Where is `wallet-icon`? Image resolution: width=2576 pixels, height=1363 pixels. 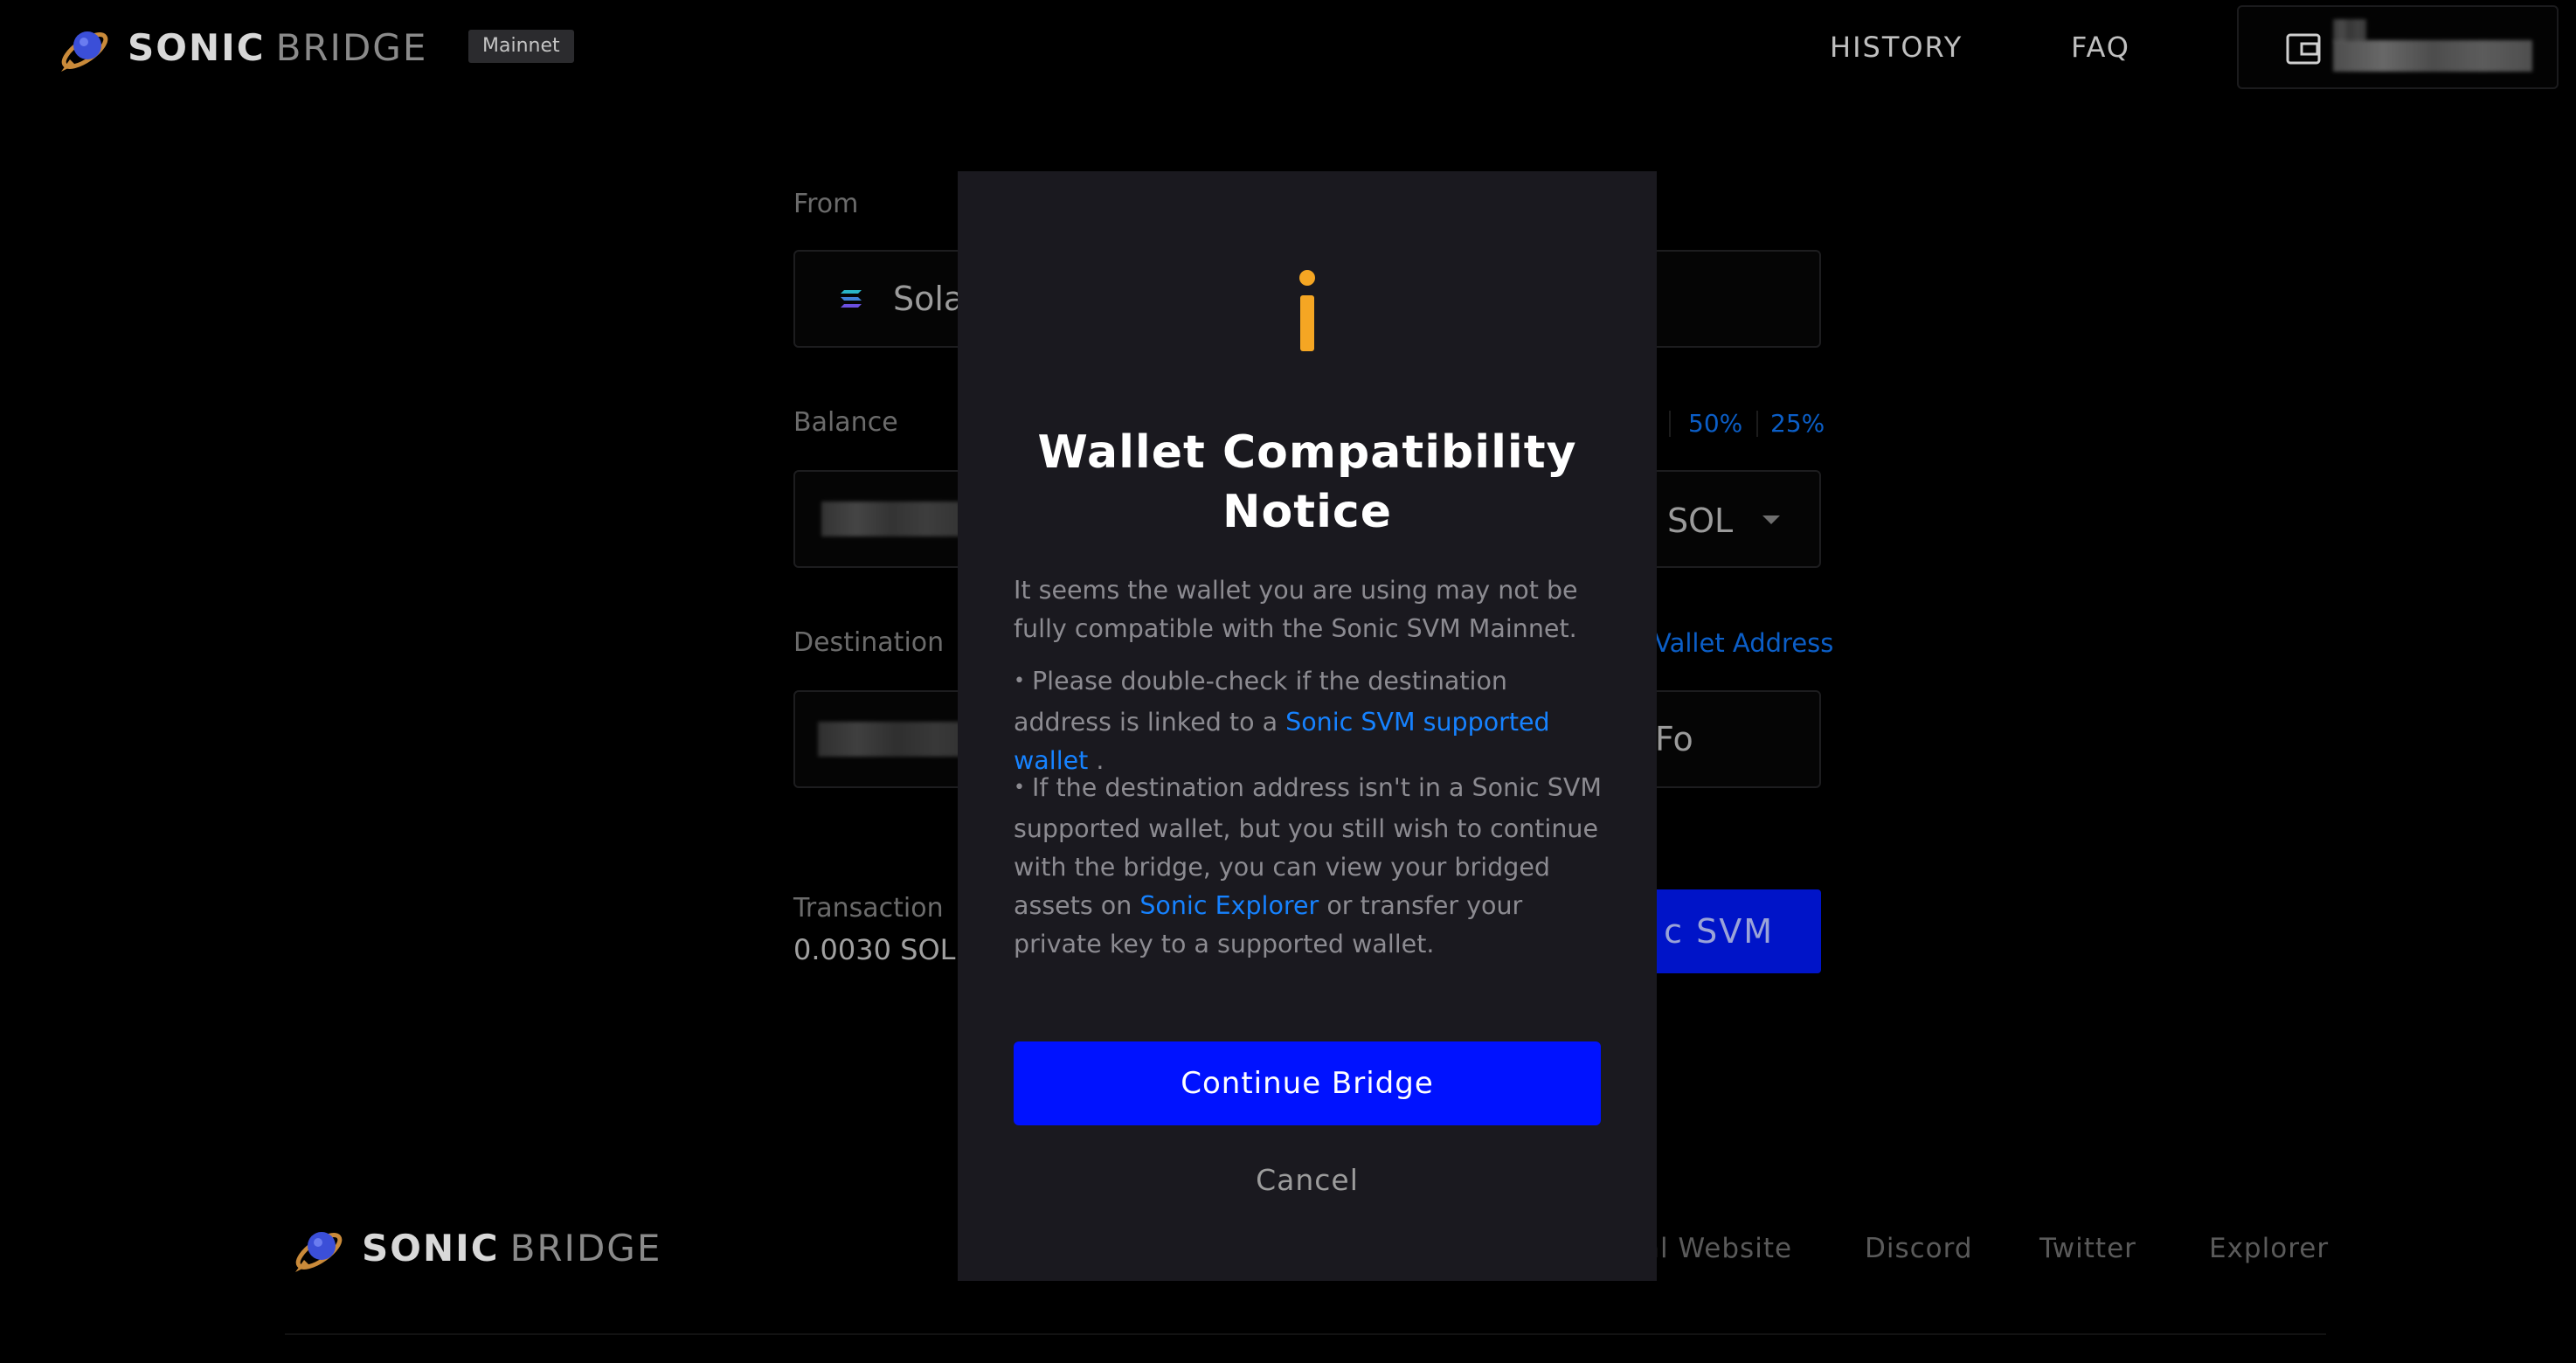 wallet-icon is located at coordinates (2303, 49).